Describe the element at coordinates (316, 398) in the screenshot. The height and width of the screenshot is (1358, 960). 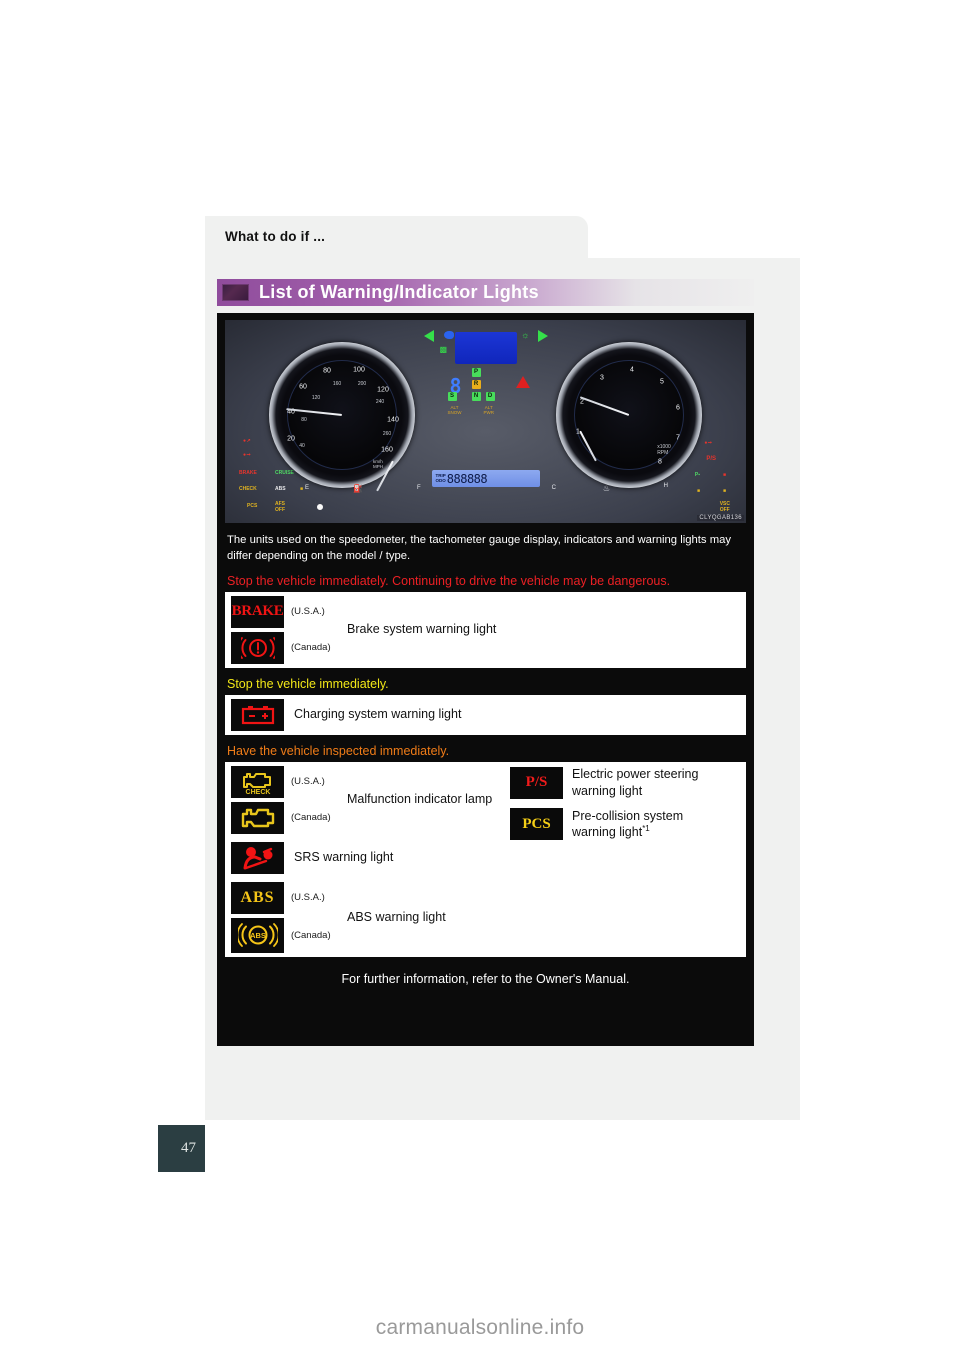
I see `speed-kmh-tick-2: 120` at that location.